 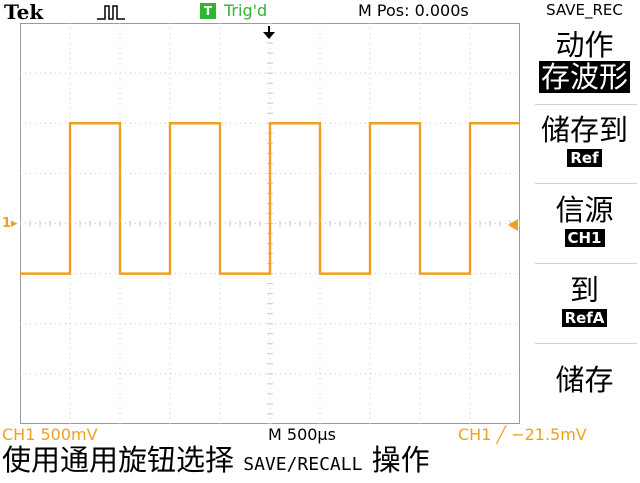 What do you see at coordinates (246, 10) in the screenshot?
I see `trigger-status: Trig'd` at bounding box center [246, 10].